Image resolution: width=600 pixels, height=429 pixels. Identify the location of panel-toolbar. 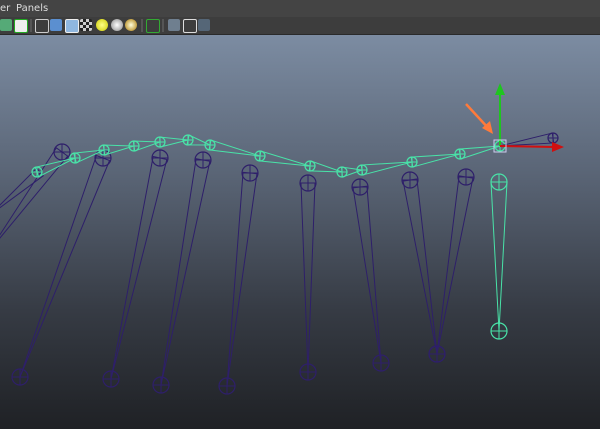
(300, 26).